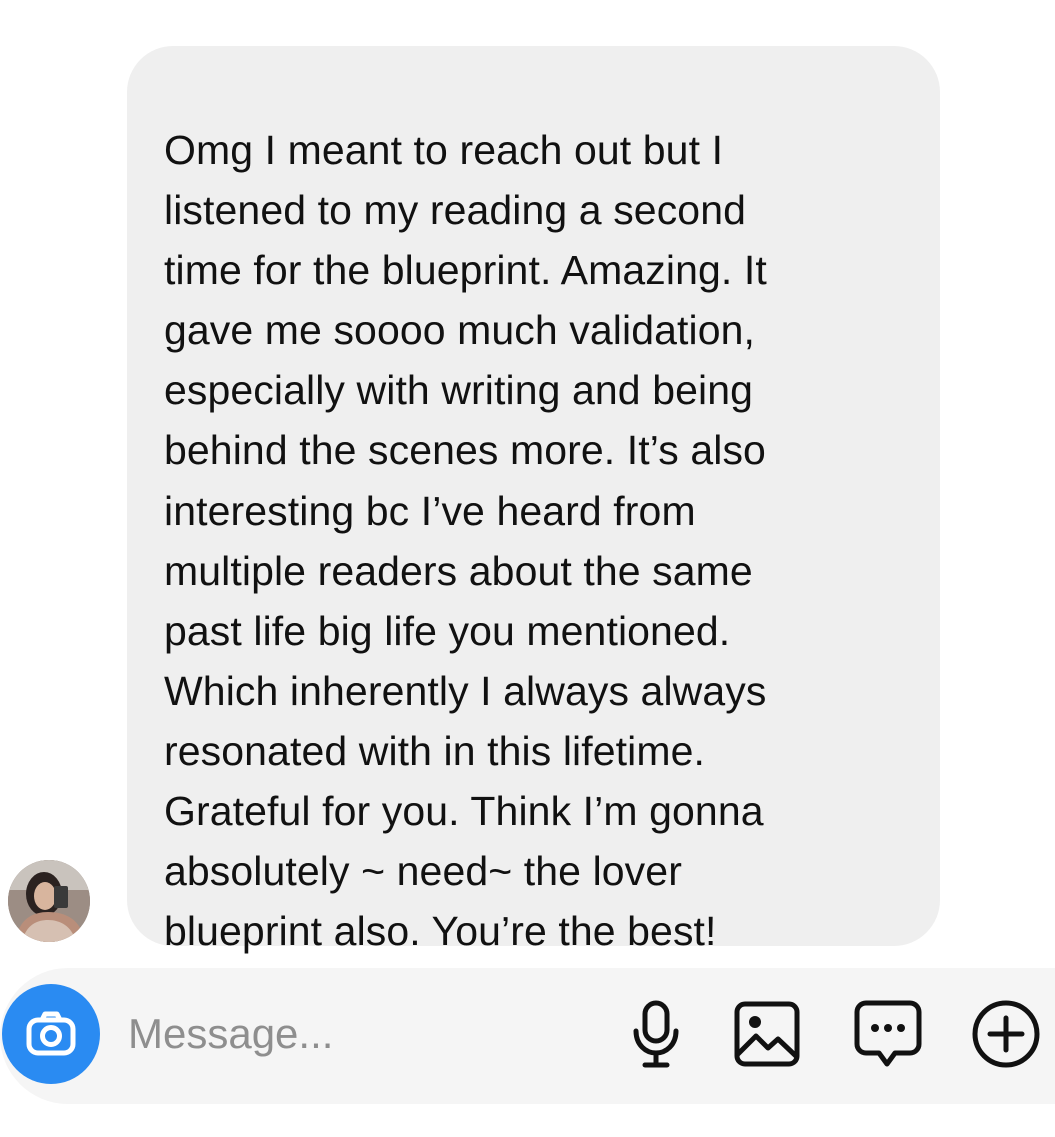 The height and width of the screenshot is (1137, 1055). I want to click on add-button, so click(1006, 1034).